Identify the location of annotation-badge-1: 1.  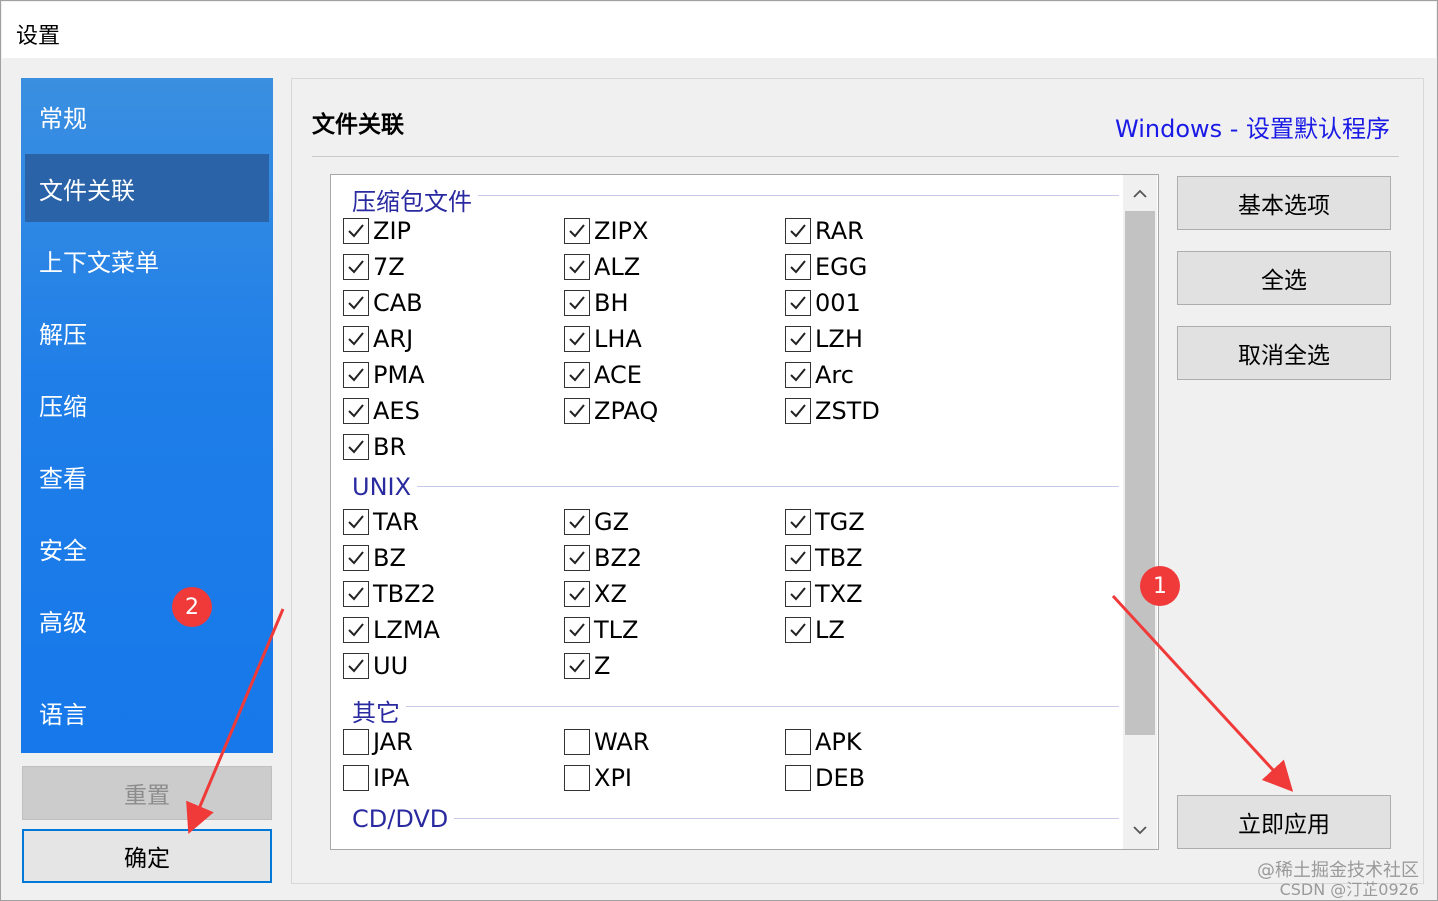
(1160, 586).